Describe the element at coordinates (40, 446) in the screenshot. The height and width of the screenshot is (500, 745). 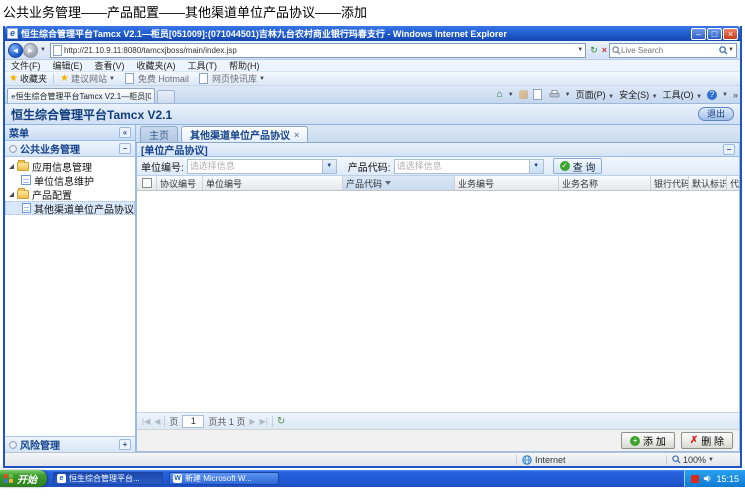
I see `accordion-label: 风险管理` at that location.